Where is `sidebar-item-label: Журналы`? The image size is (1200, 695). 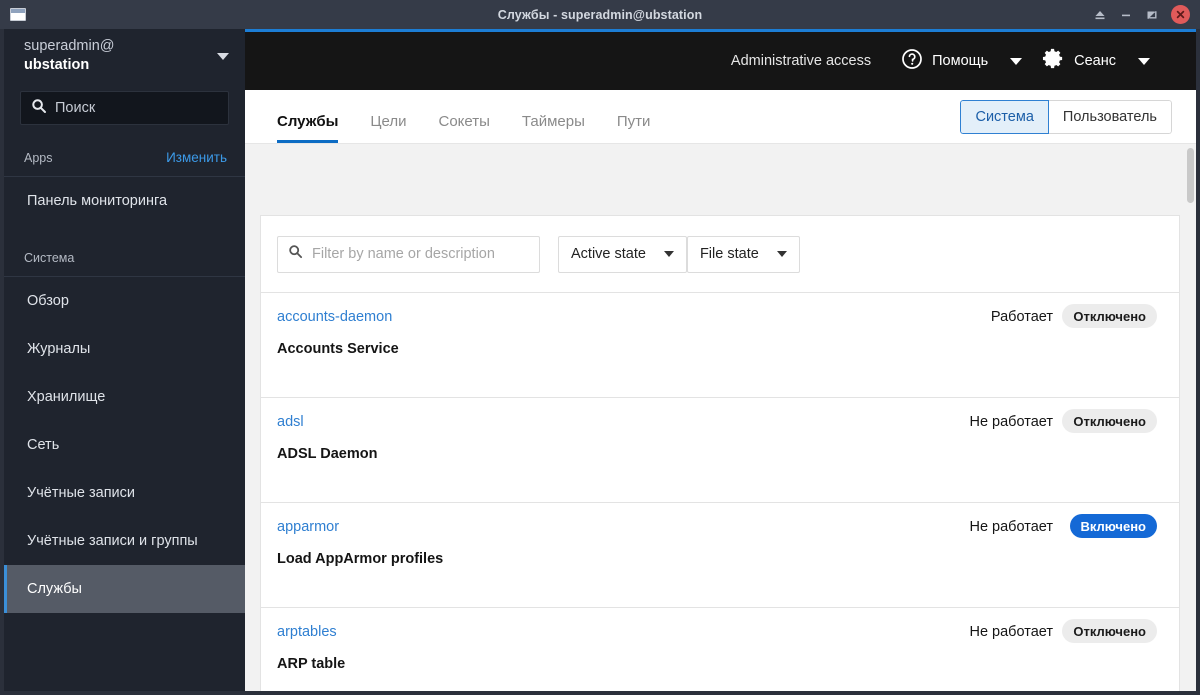
sidebar-item-label: Журналы is located at coordinates (59, 349).